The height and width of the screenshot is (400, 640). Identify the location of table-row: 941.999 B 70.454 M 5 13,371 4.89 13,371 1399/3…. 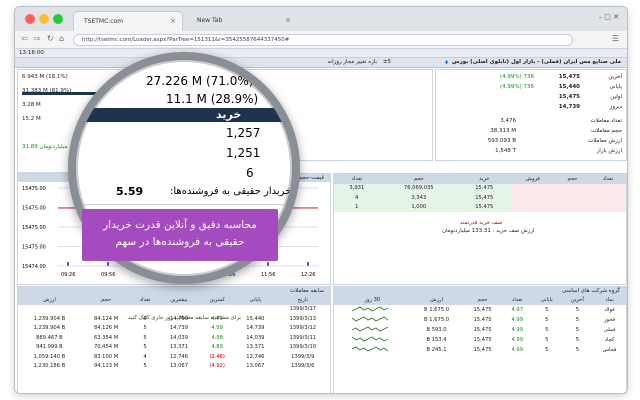
(174, 348).